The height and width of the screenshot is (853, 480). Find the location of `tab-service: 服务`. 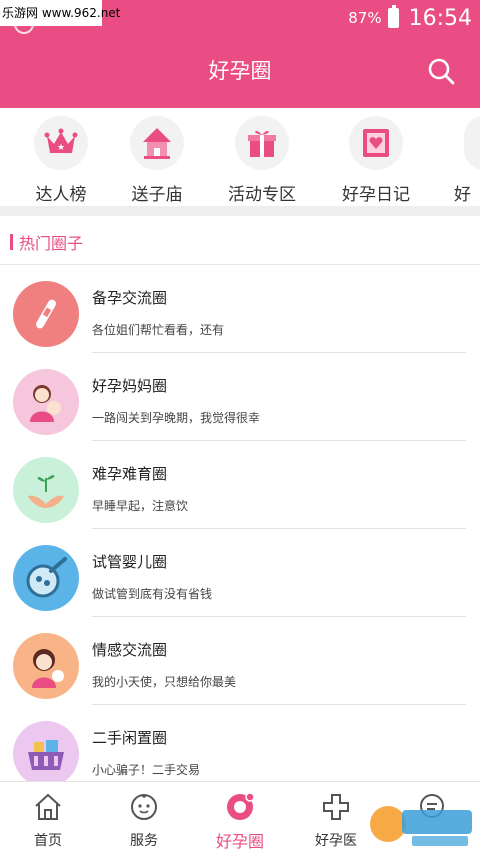

tab-service: 服务 is located at coordinates (144, 820).